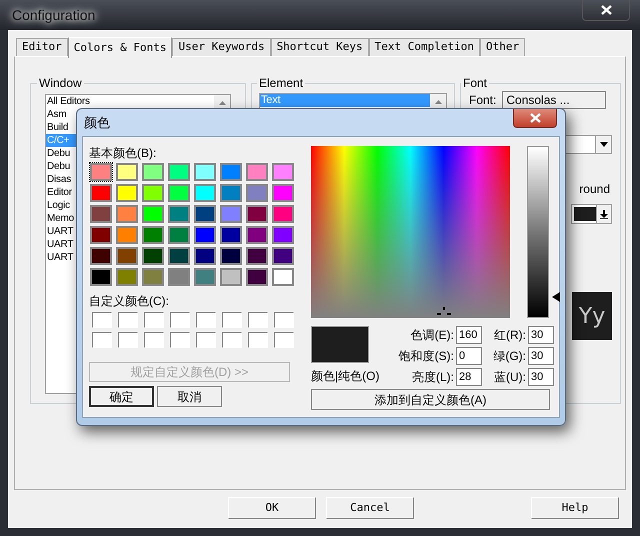 The image size is (640, 536). What do you see at coordinates (189, 396) in the screenshot?
I see `cancel-button: 取消` at bounding box center [189, 396].